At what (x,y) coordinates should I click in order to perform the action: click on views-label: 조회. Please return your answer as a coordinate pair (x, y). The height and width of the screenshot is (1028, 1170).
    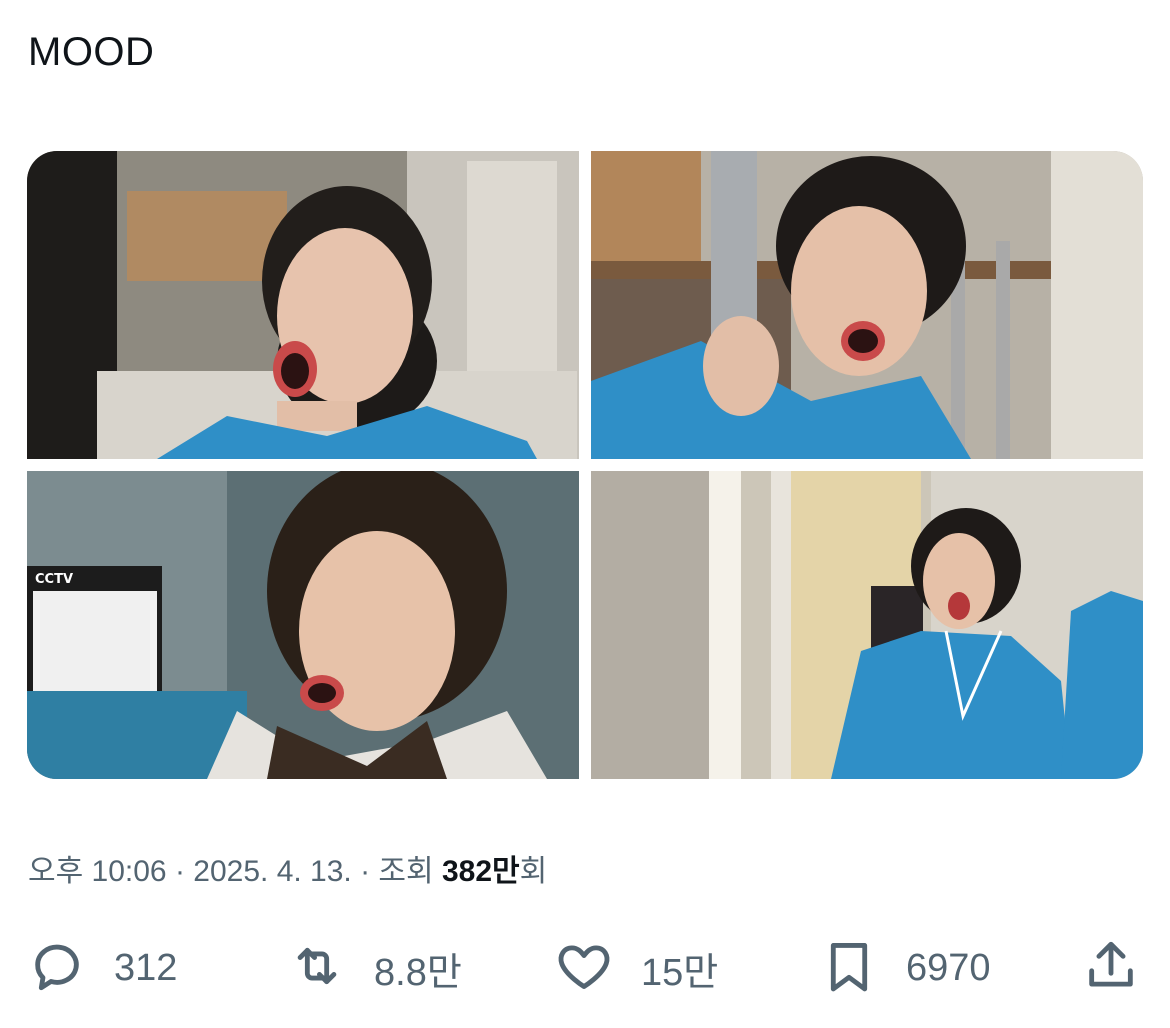
    Looking at the image, I should click on (410, 871).